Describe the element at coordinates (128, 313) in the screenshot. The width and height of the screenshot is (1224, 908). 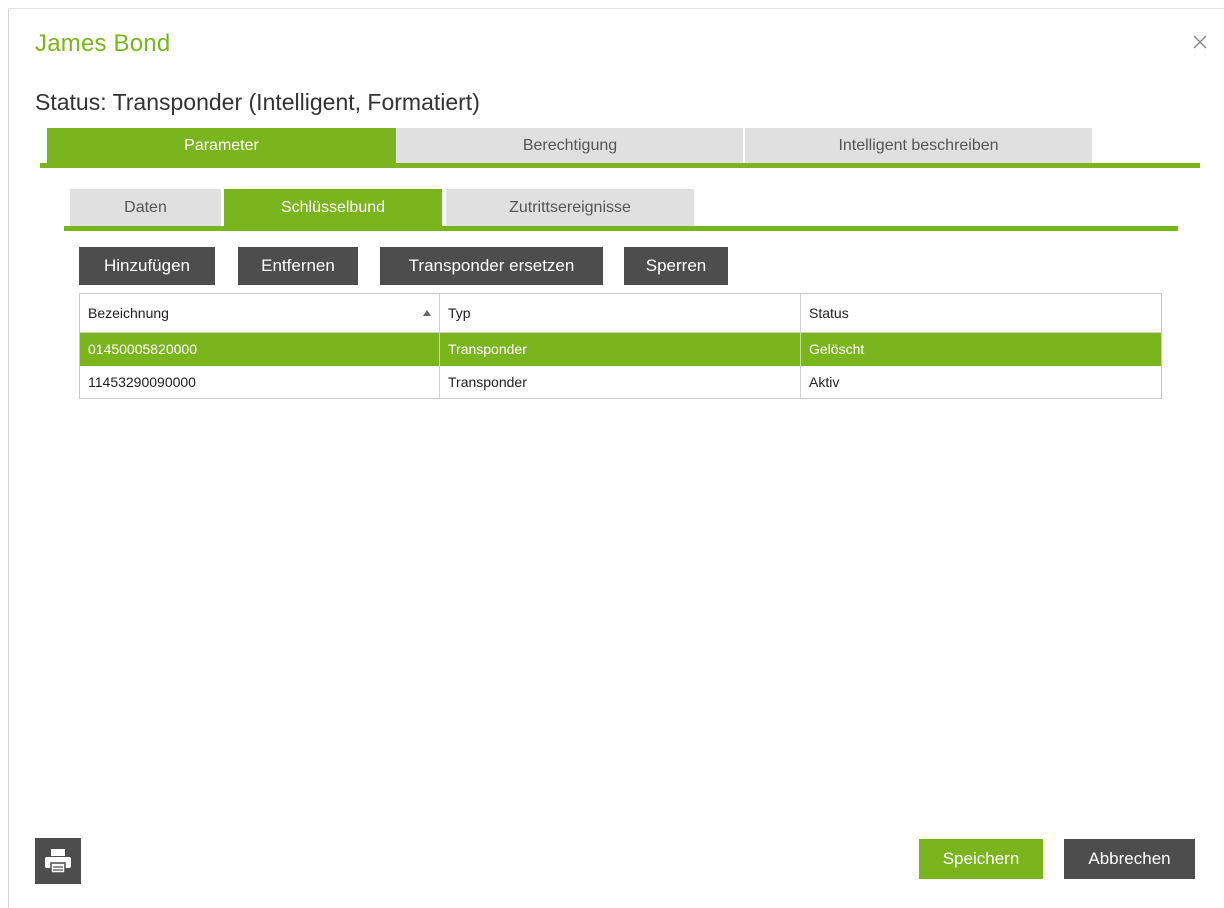
I see `column-header-label: Bezeichnung` at that location.